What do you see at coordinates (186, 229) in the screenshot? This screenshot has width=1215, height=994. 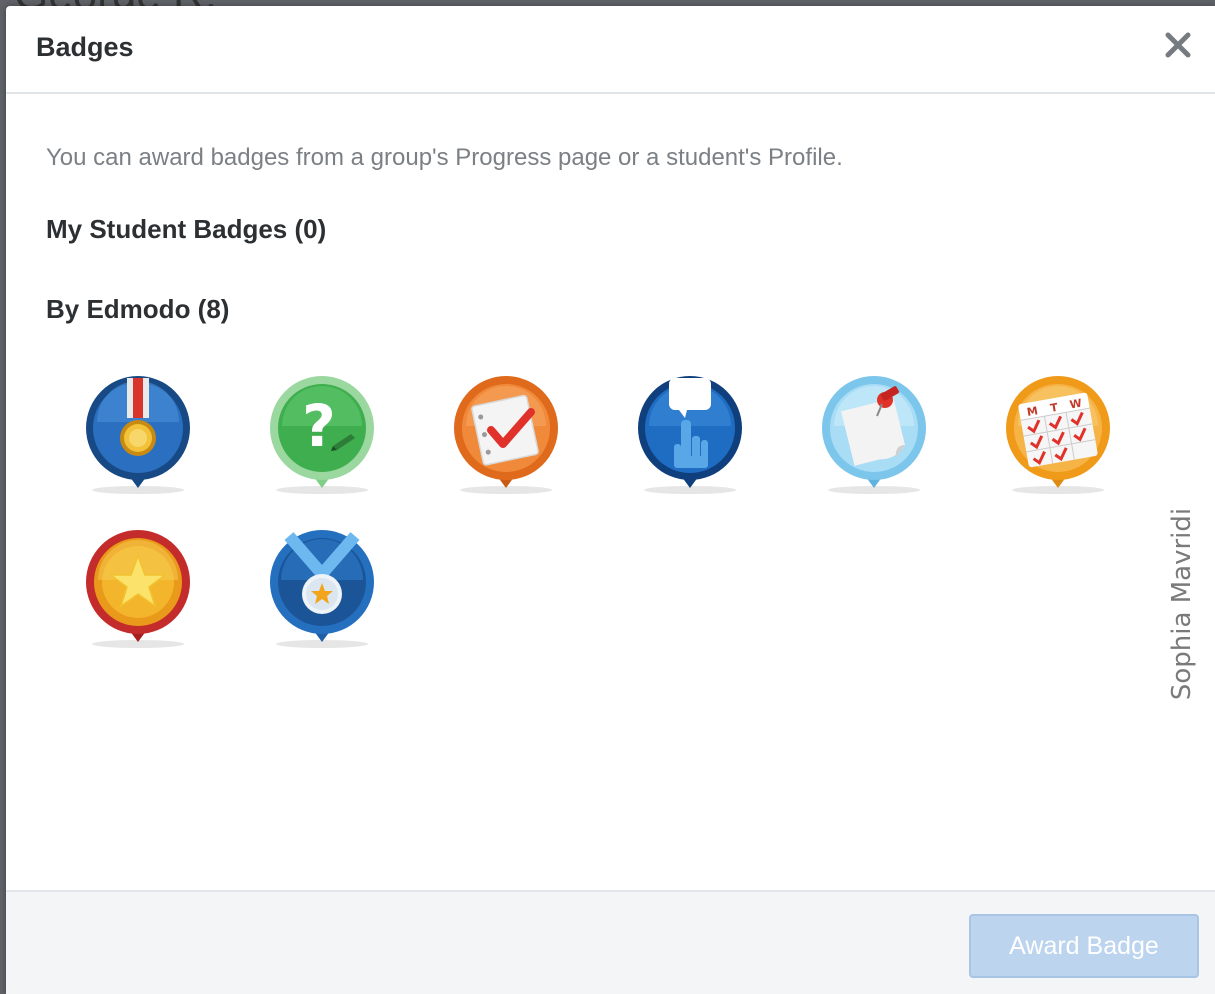 I see `my-student-badges-heading: My Student Badges (0)` at bounding box center [186, 229].